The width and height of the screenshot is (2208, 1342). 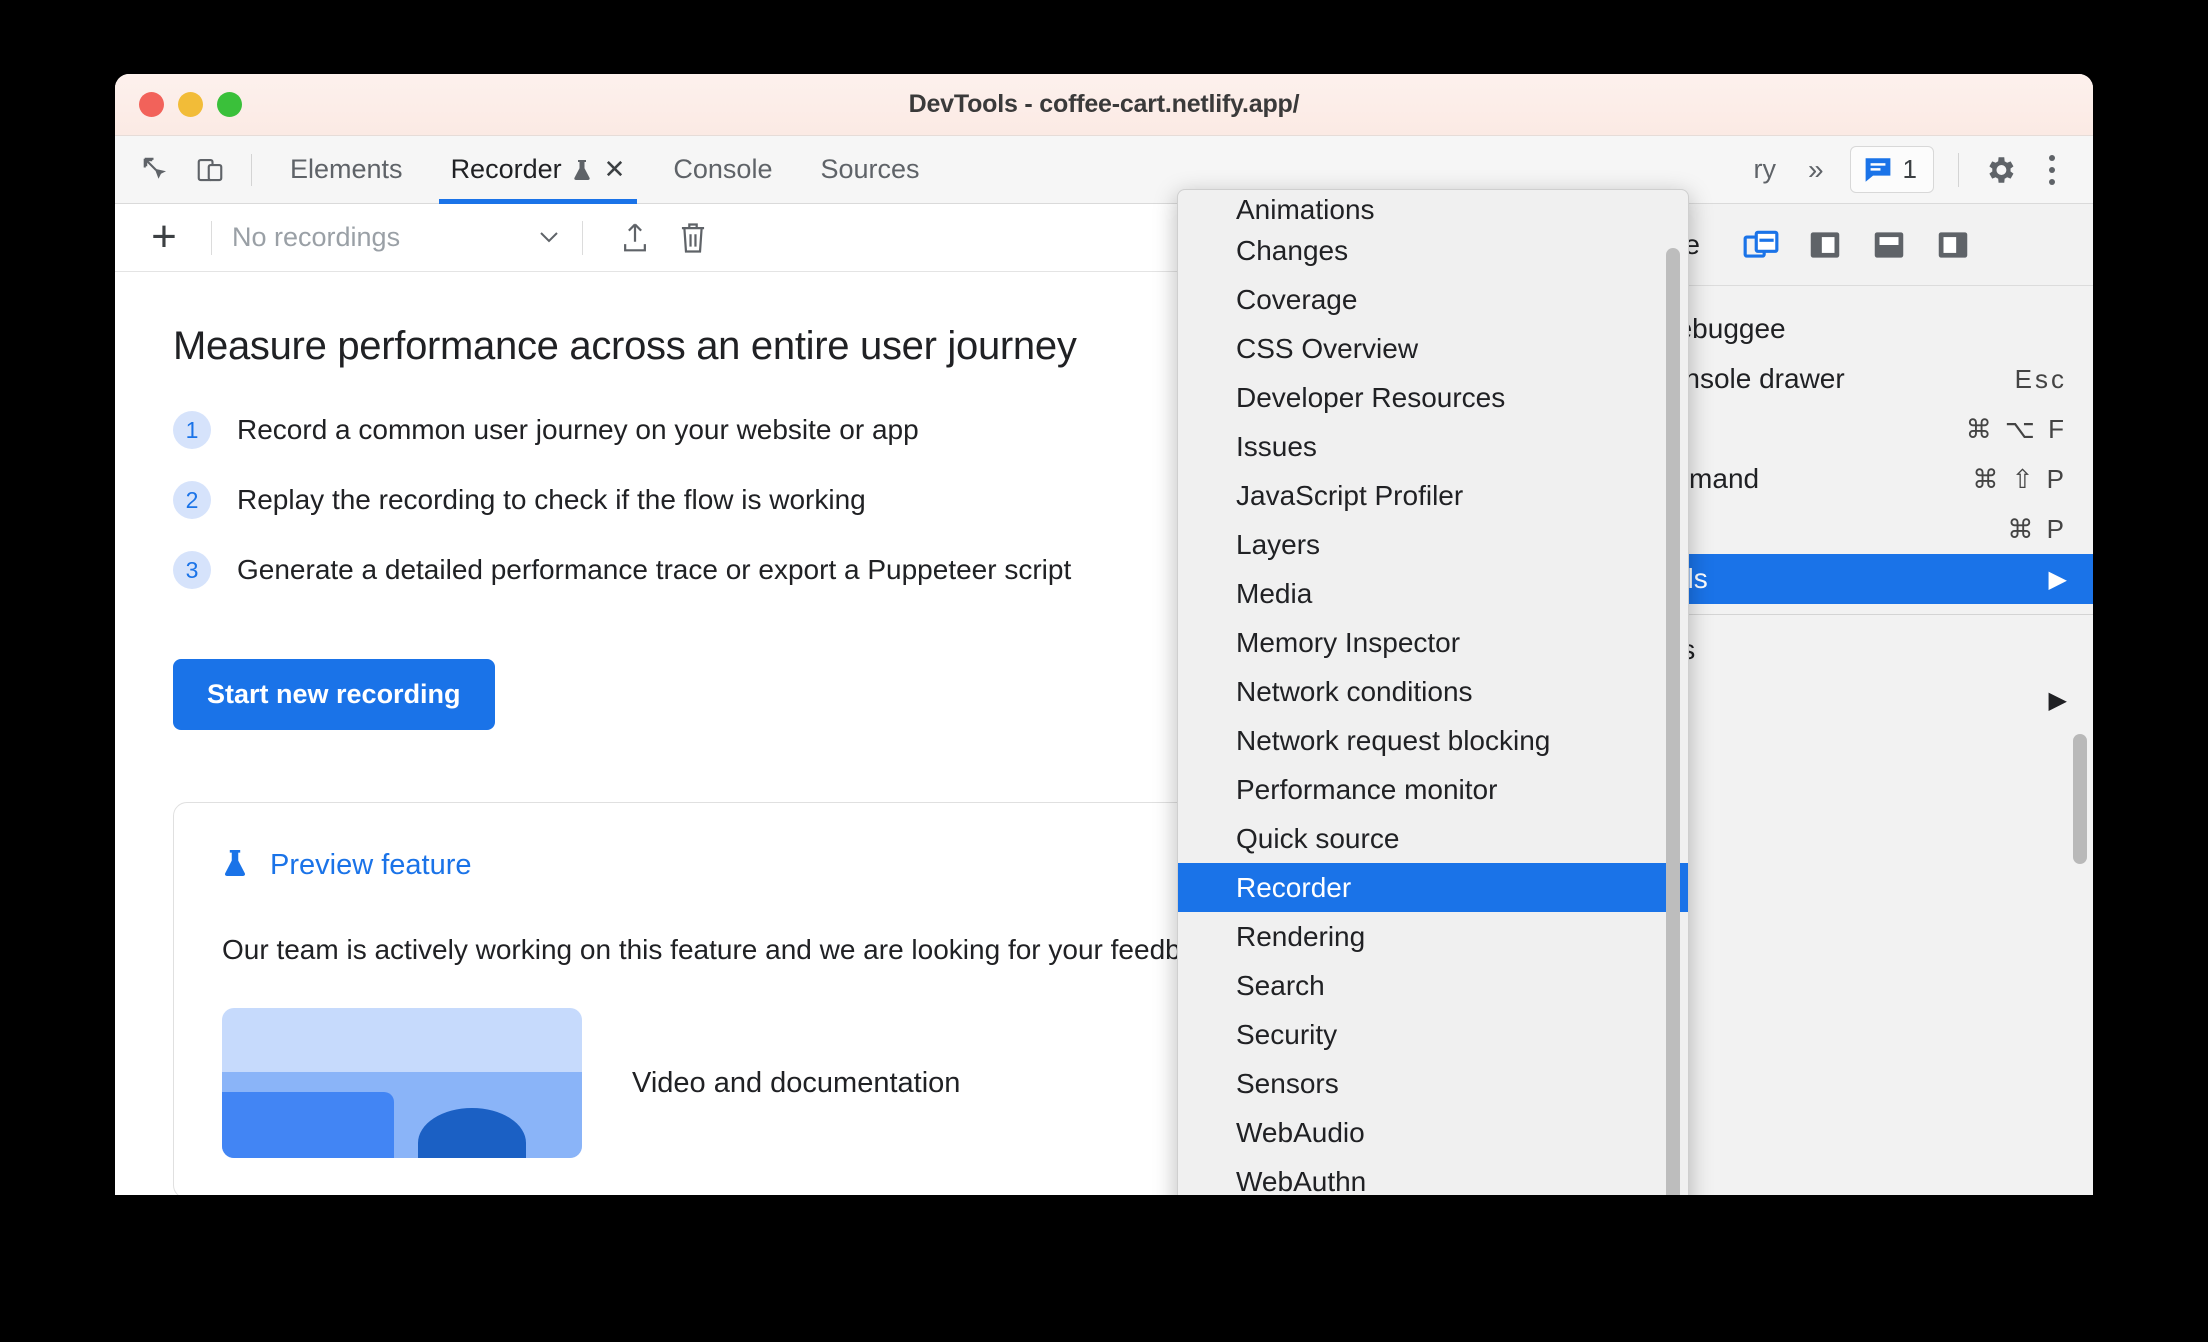 I want to click on more-tools-item-sensors: Sensors, so click(x=1433, y=1083).